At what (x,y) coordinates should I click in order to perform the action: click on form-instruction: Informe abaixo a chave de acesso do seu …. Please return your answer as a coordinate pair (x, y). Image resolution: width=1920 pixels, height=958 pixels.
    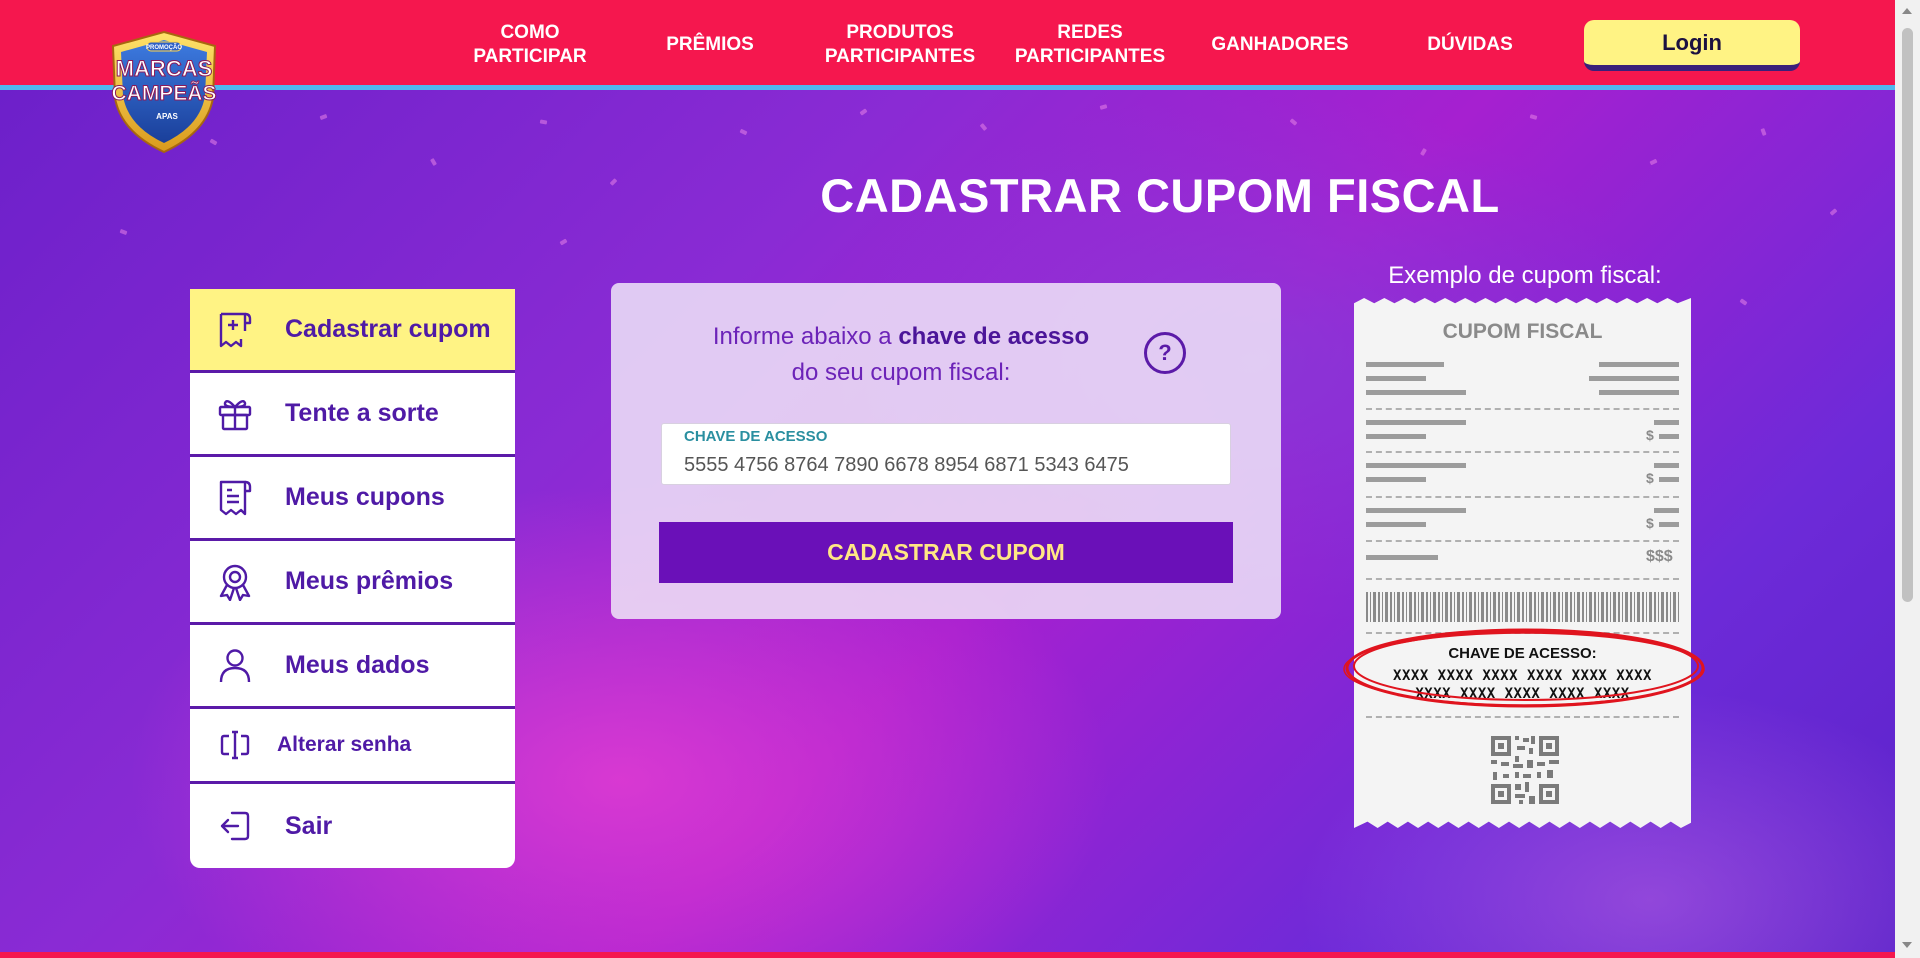
    Looking at the image, I should click on (901, 355).